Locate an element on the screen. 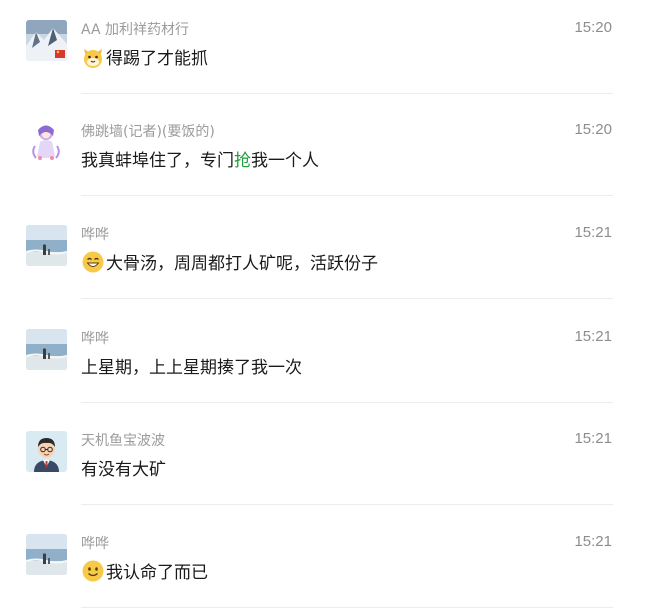  anime-girl-avatar-icon is located at coordinates (46, 142).